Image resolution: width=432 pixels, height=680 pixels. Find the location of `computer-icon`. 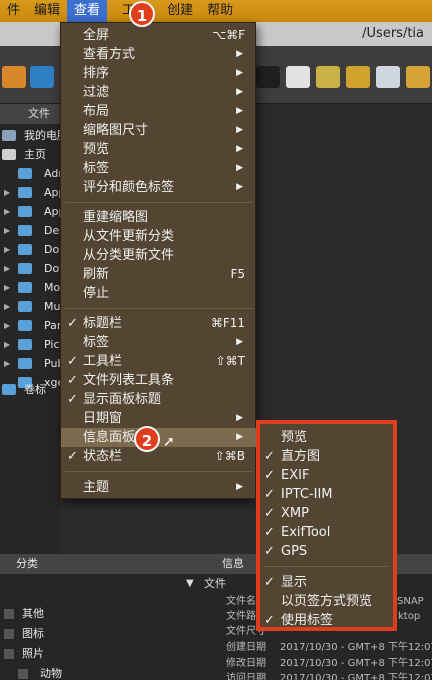

computer-icon is located at coordinates (9, 135).